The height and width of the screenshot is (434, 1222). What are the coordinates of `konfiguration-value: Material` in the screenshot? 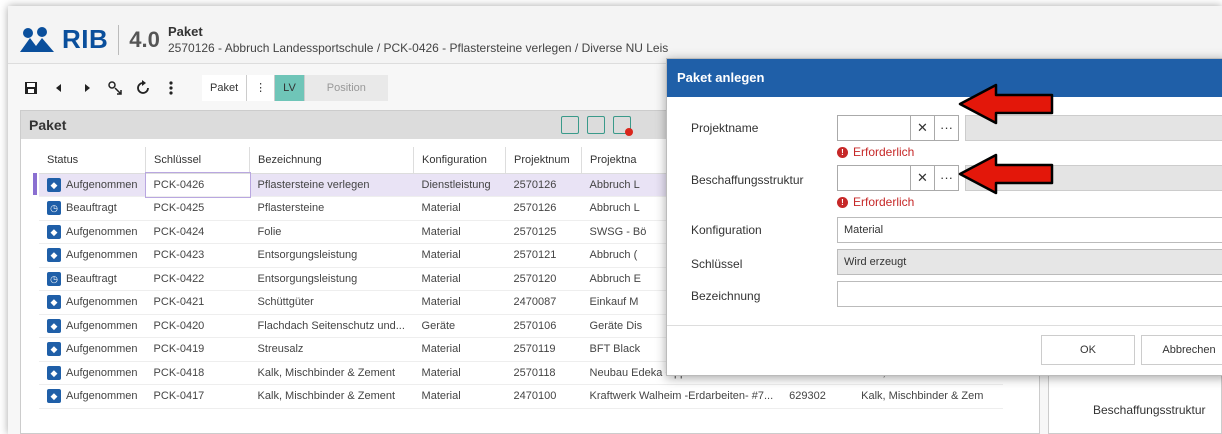 It's located at (864, 230).